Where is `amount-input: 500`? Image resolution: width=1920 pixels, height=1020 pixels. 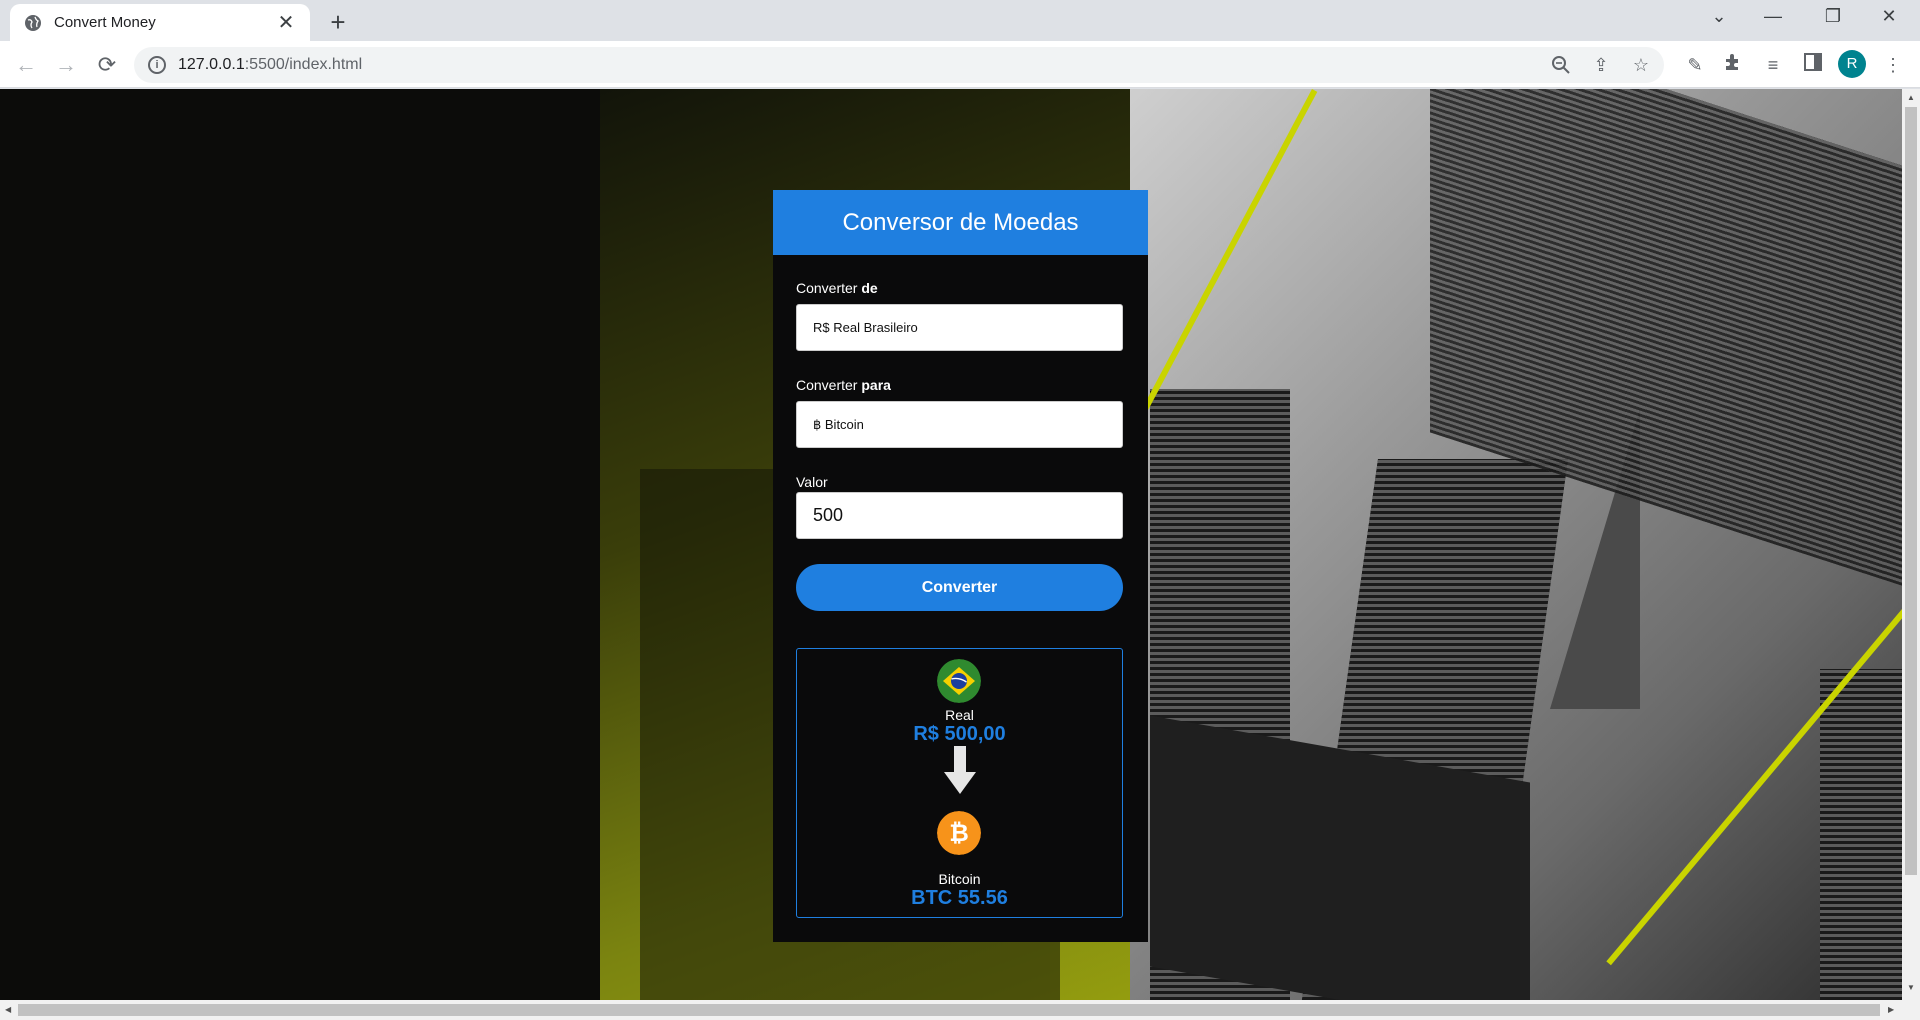
amount-input: 500 is located at coordinates (959, 515).